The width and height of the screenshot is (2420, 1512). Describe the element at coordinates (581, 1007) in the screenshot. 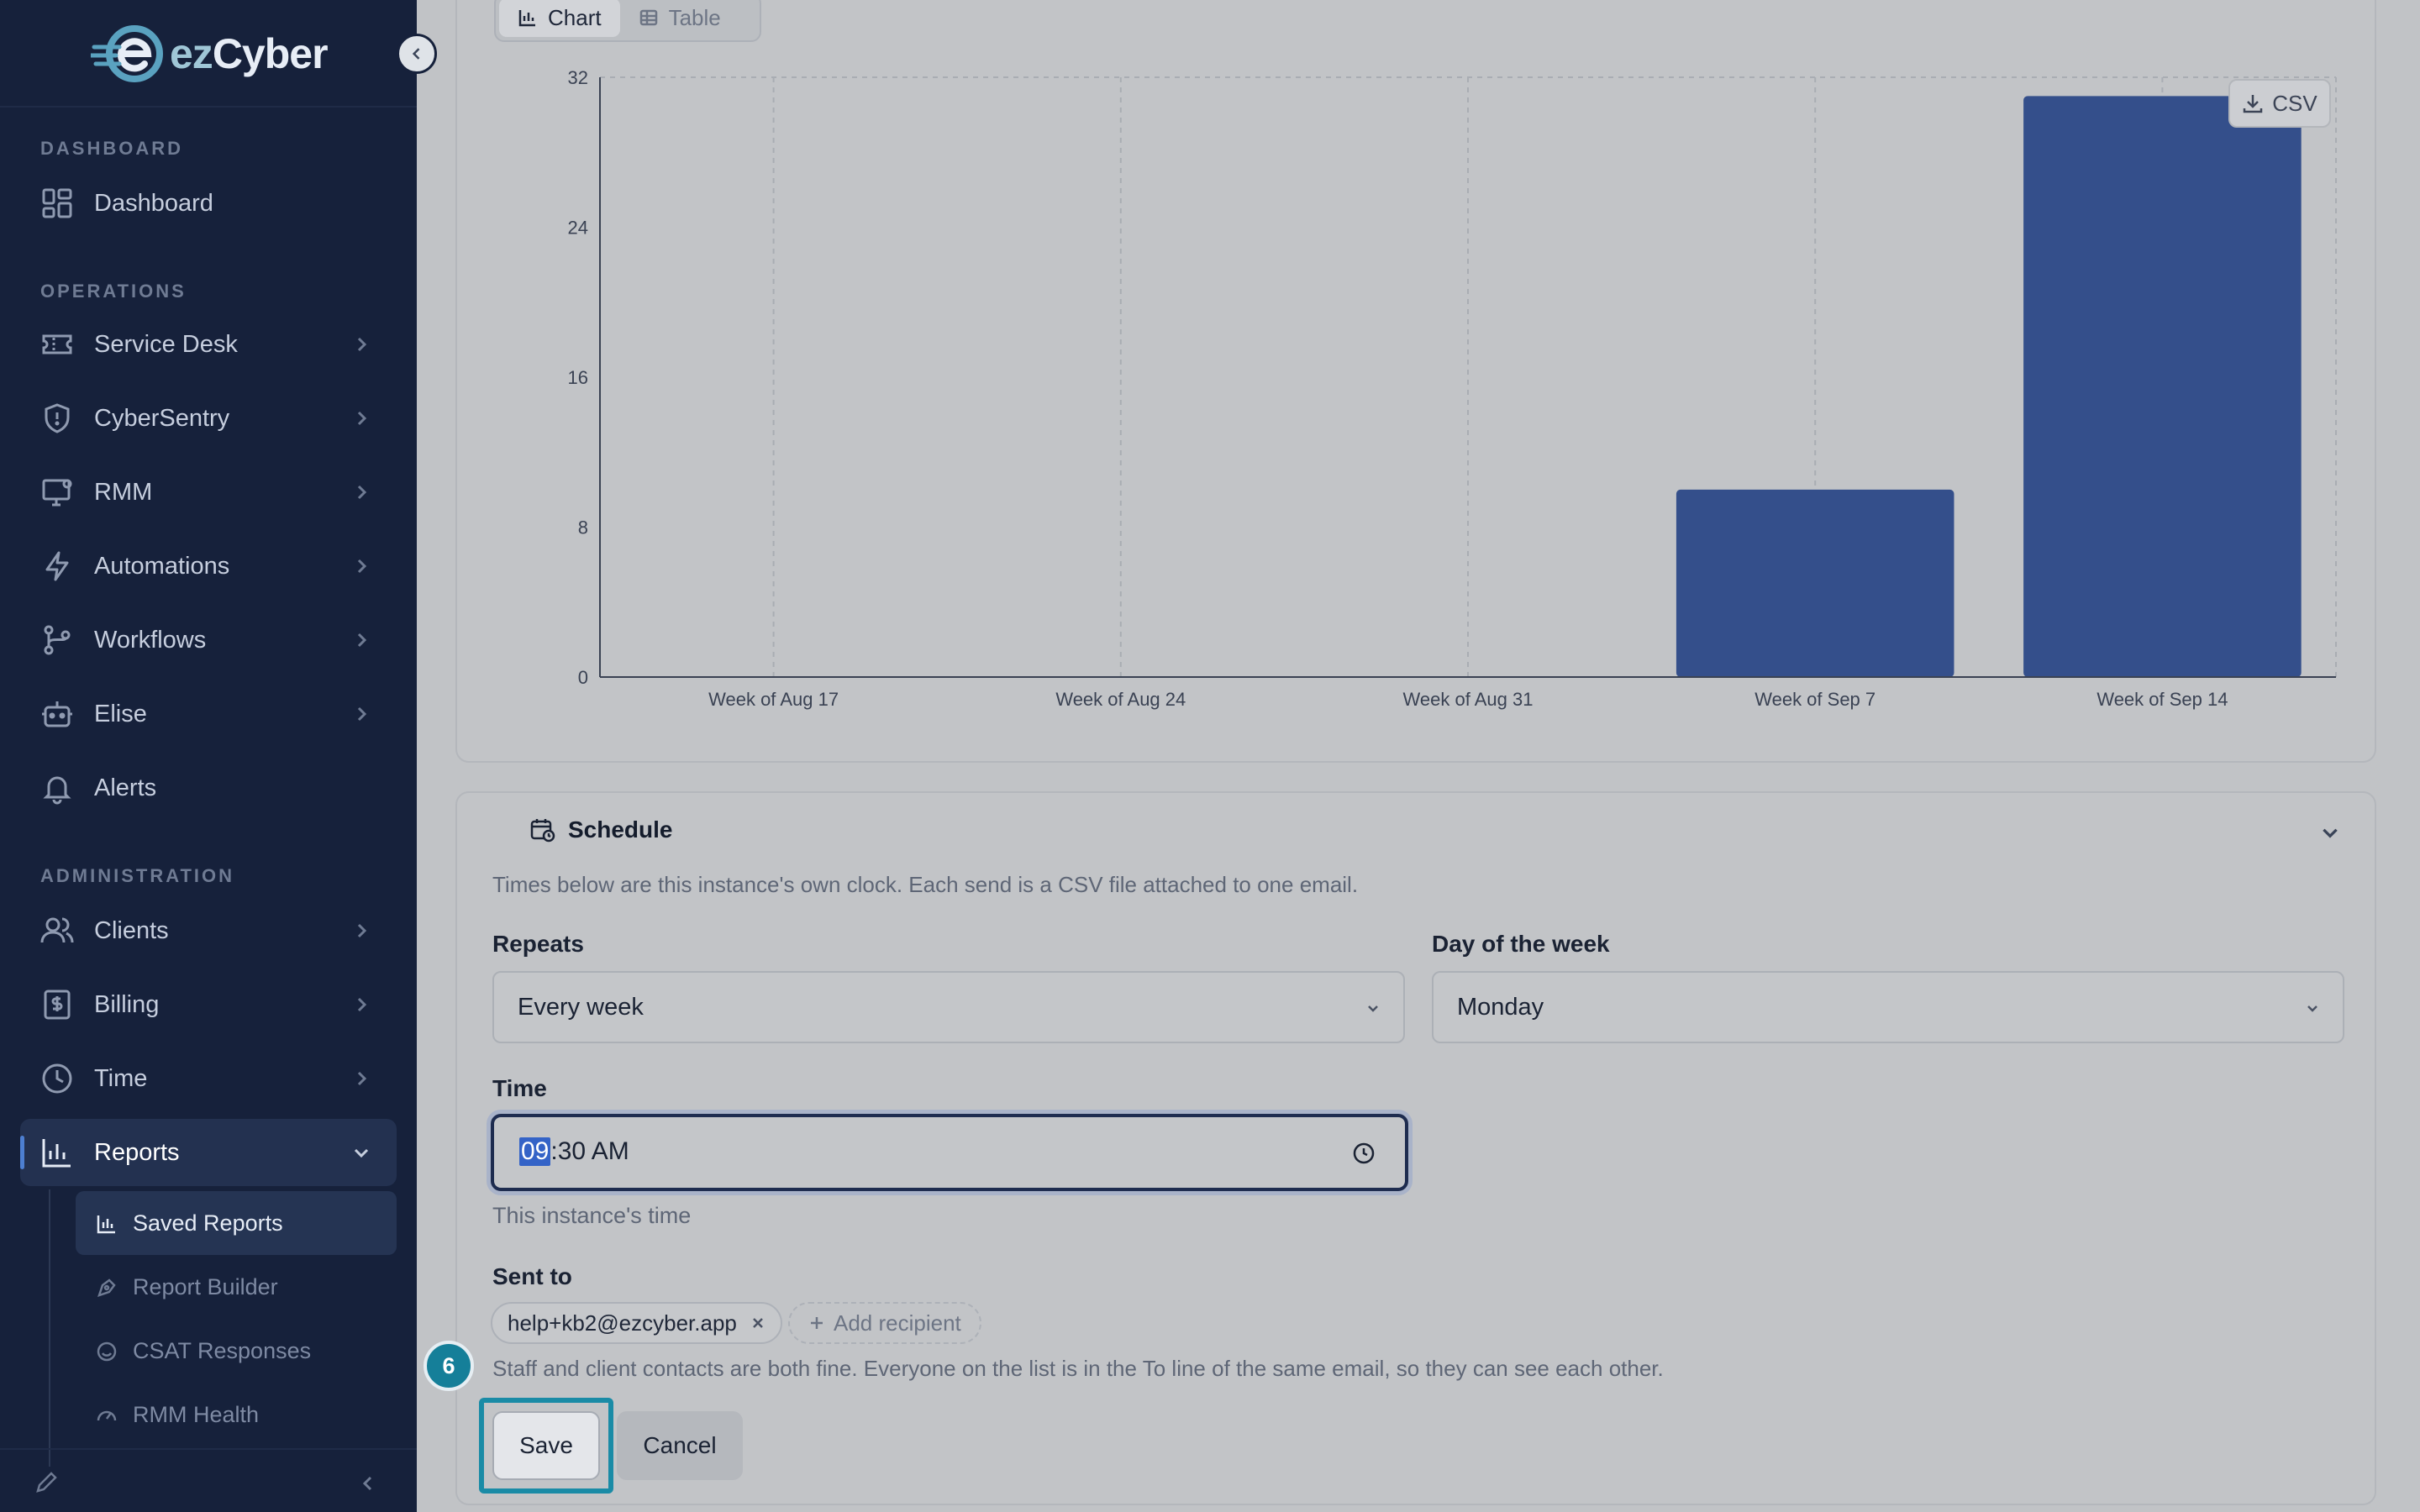

I see `repeats-value: Every week` at that location.